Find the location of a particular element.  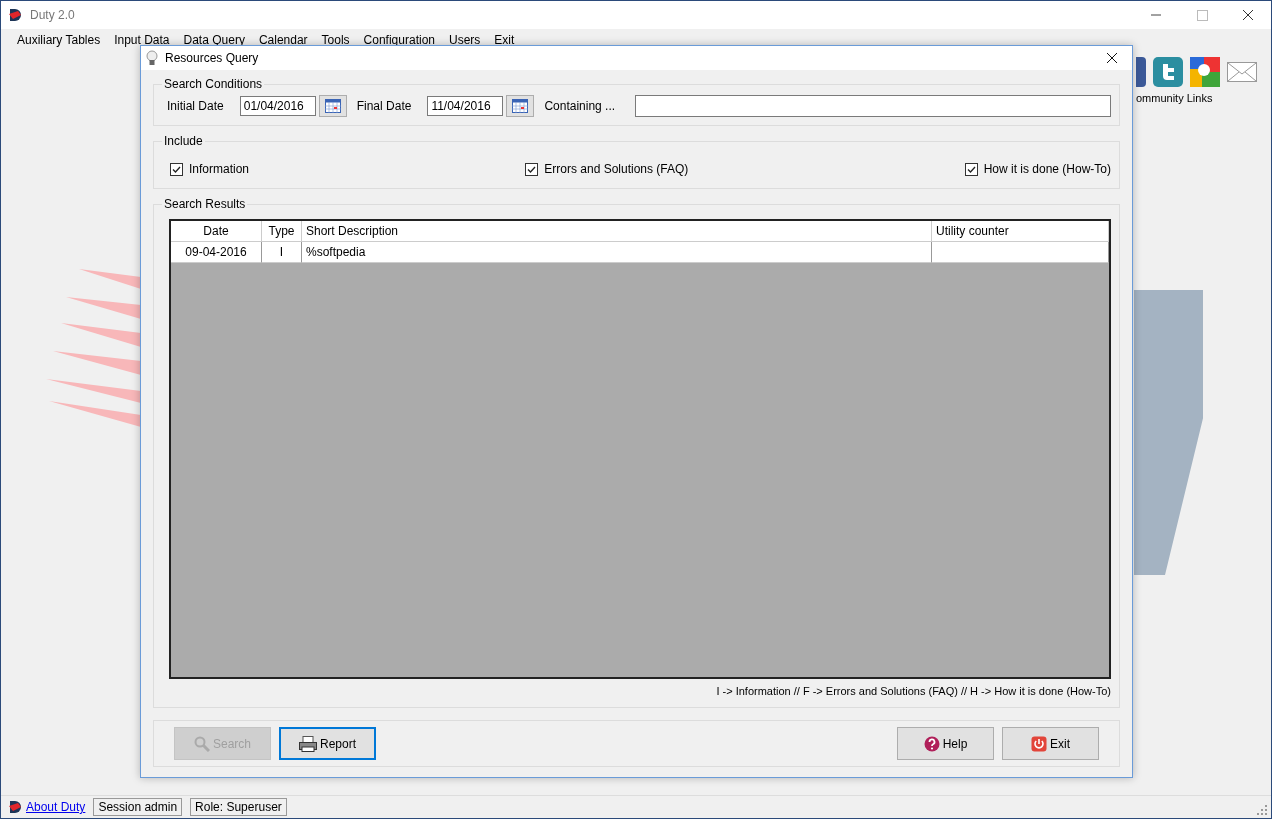

help-button: Help is located at coordinates (945, 743).